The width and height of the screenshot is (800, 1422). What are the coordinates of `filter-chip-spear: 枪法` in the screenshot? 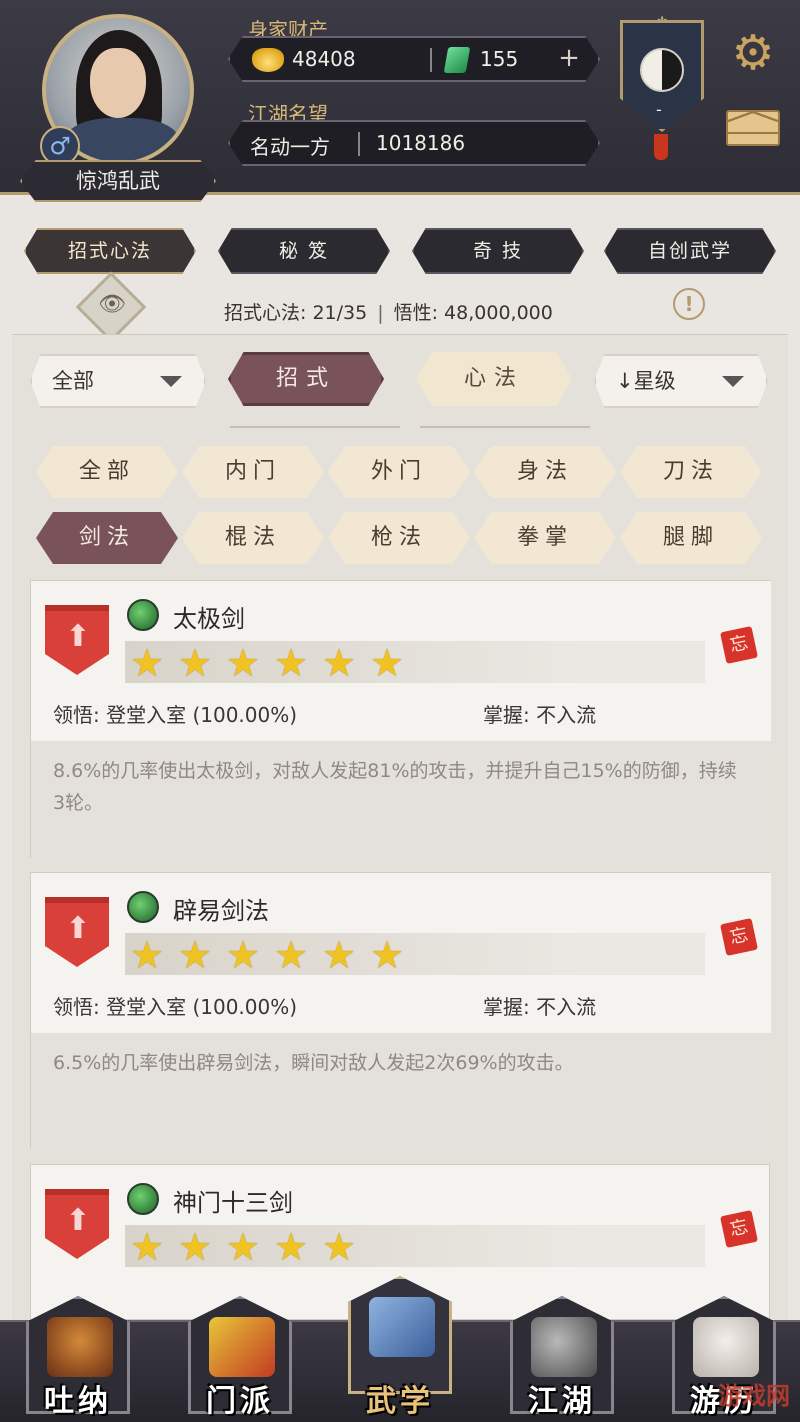 It's located at (399, 538).